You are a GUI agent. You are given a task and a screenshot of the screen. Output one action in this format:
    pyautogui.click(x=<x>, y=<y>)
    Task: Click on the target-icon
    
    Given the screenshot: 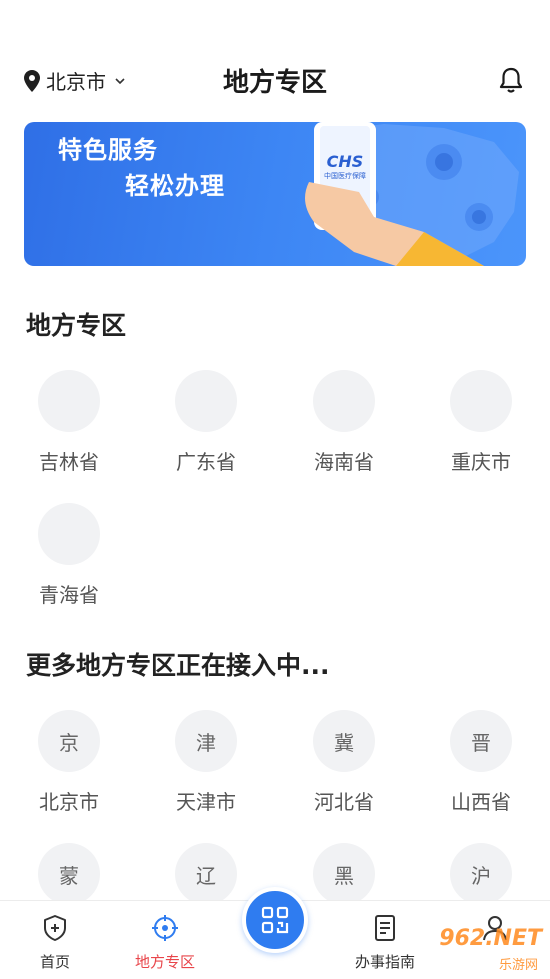 What is the action you would take?
    pyautogui.click(x=165, y=928)
    